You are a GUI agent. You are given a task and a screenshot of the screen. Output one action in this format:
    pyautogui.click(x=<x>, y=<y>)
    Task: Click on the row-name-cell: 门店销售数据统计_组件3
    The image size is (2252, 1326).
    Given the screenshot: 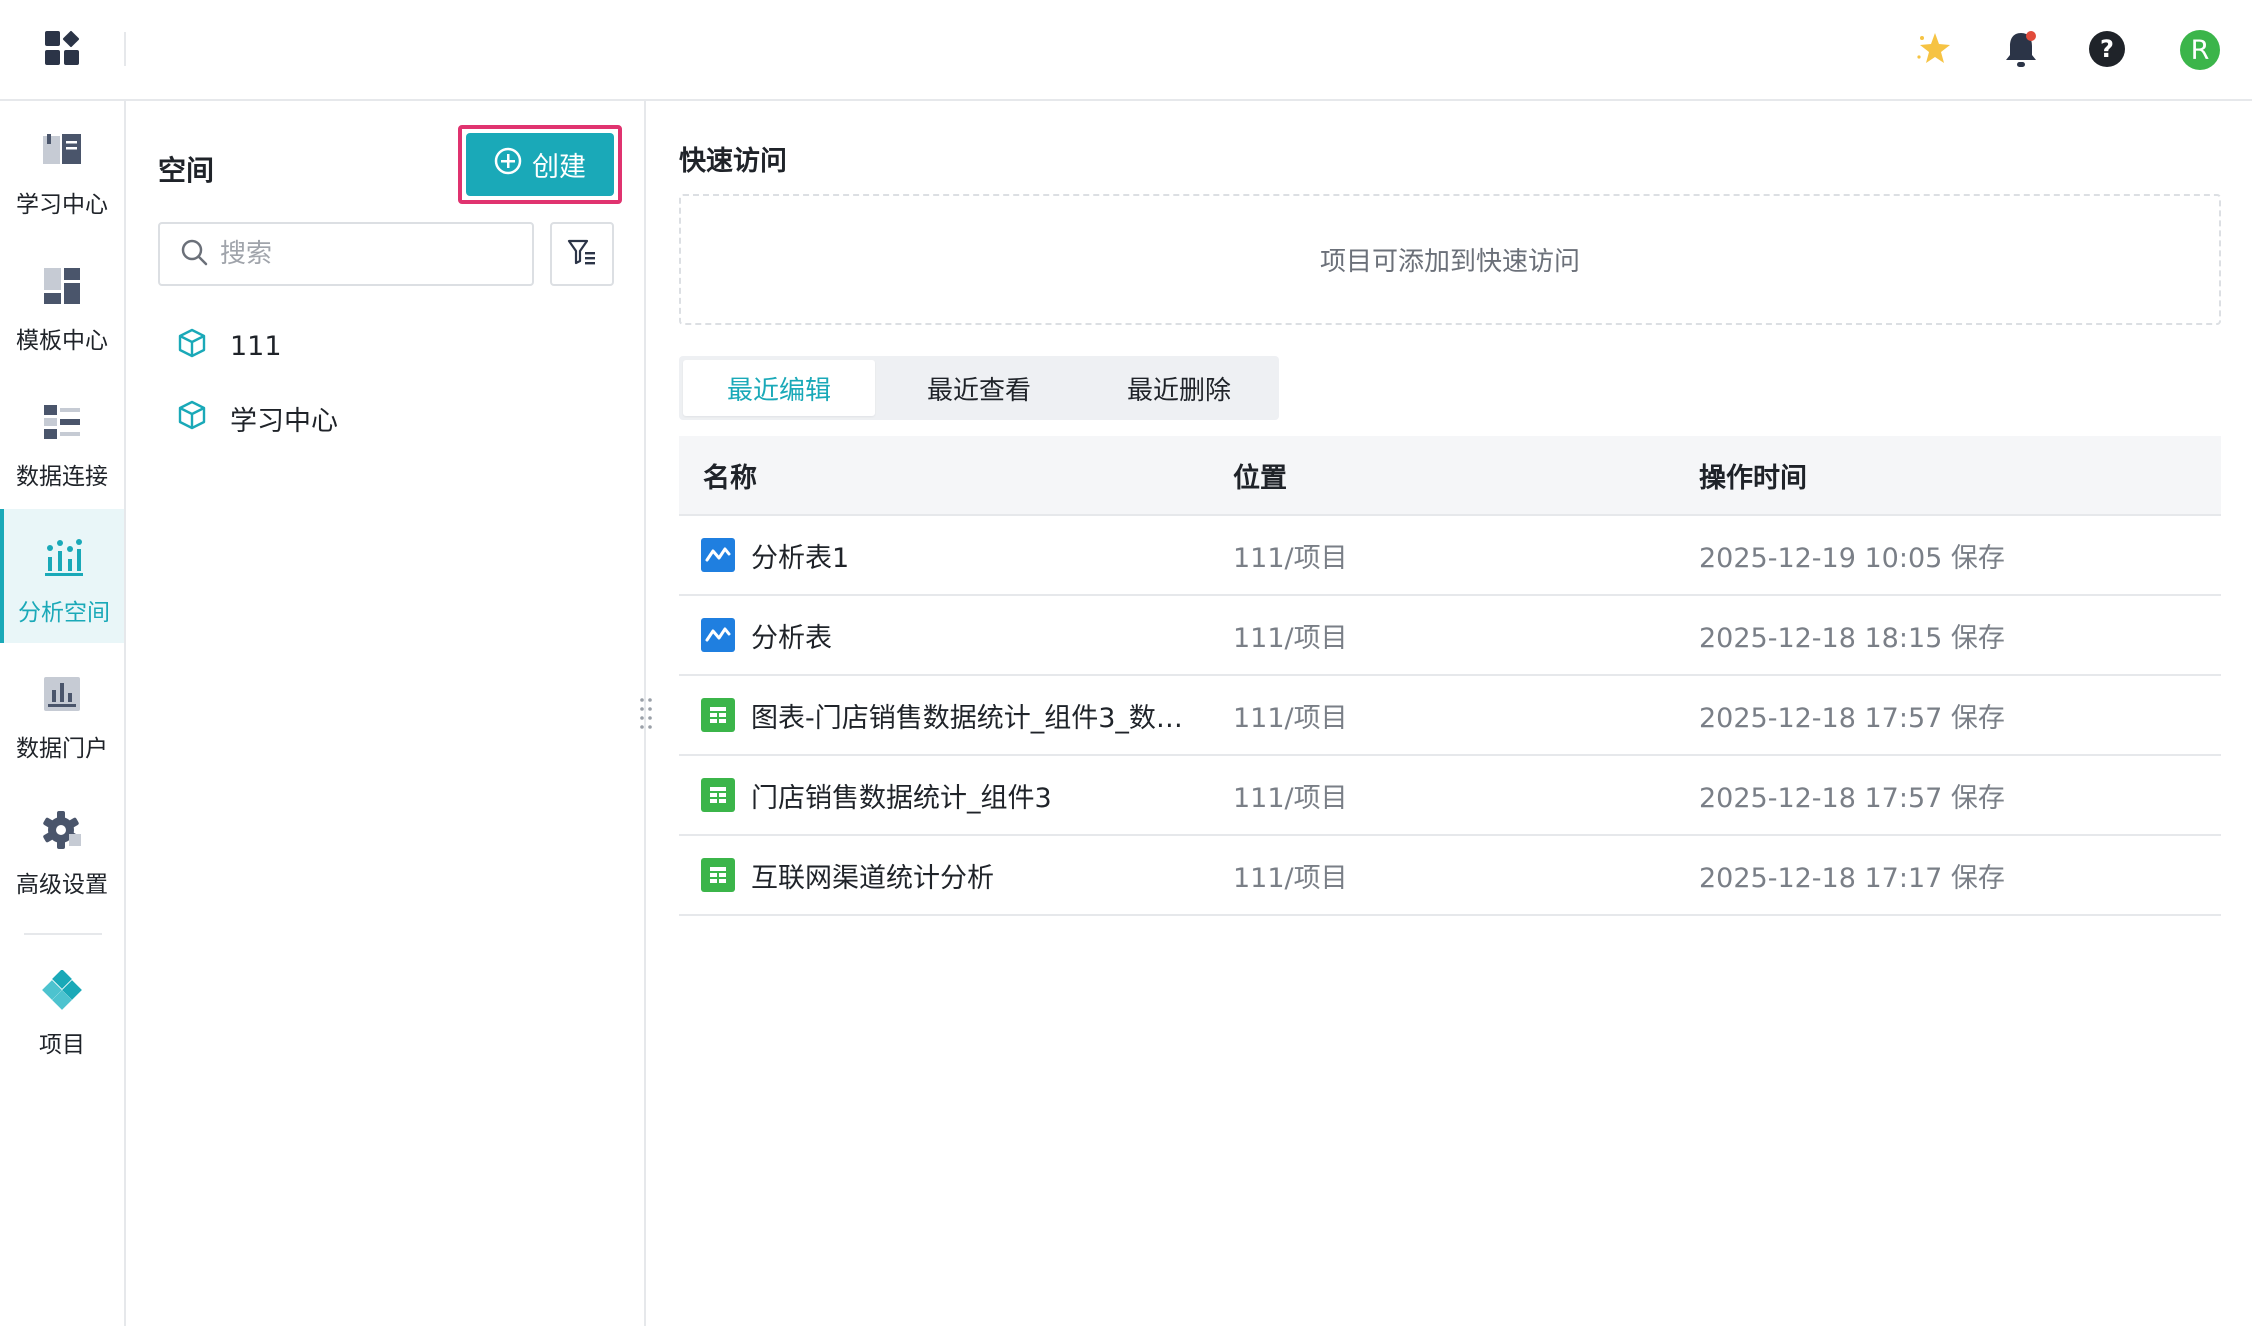 What is the action you would take?
    pyautogui.click(x=876, y=795)
    